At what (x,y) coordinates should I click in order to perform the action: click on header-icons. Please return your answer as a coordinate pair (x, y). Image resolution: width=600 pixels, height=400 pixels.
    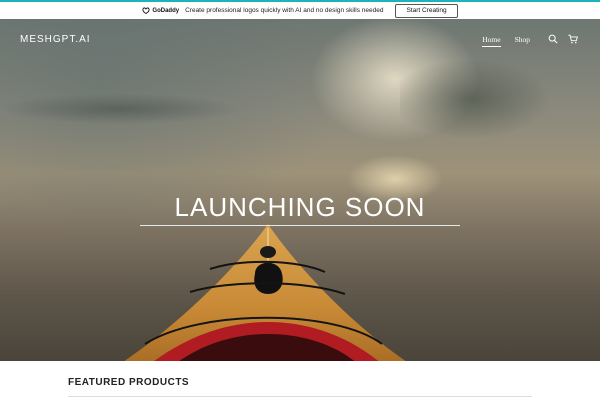
    Looking at the image, I should click on (563, 39).